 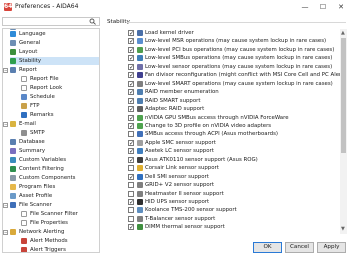 I want to click on tree-item: − Report, so click(x=51, y=70).